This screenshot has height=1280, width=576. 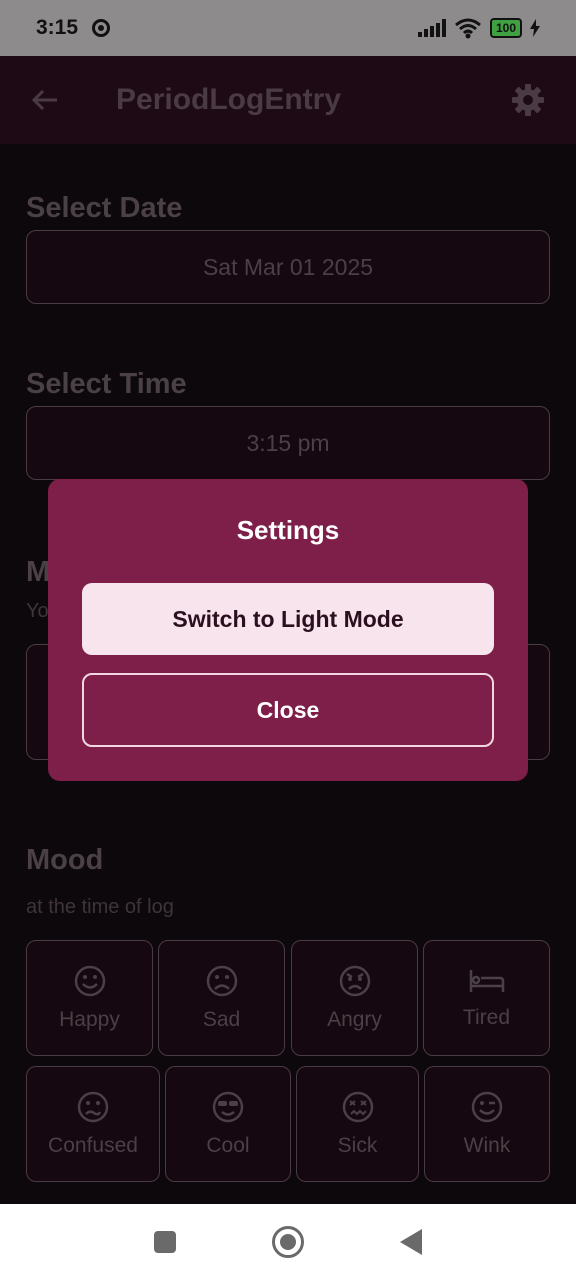 What do you see at coordinates (165, 1242) in the screenshot?
I see `recents-icon` at bounding box center [165, 1242].